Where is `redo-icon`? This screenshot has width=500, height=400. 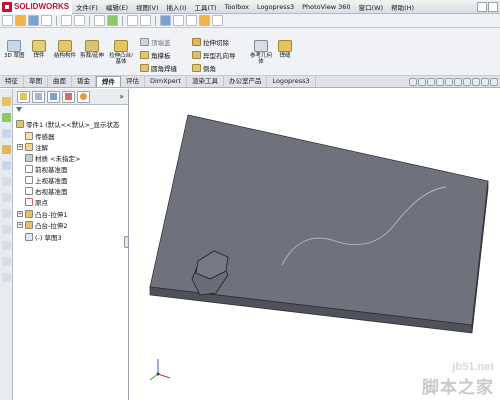
redo-icon is located at coordinates (79, 20).